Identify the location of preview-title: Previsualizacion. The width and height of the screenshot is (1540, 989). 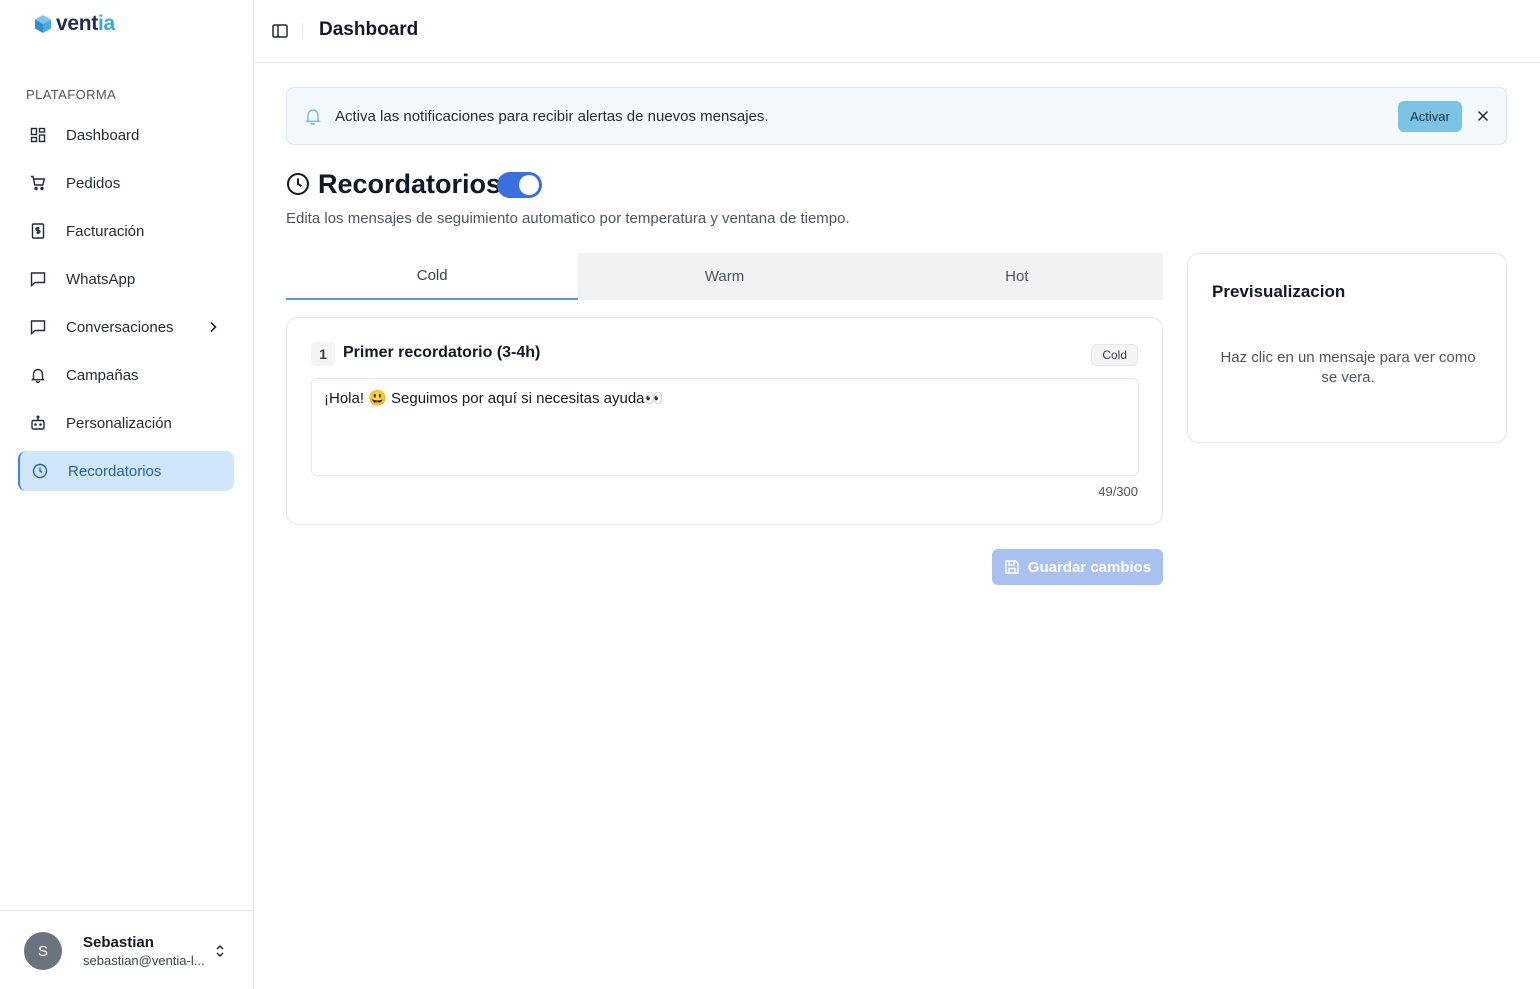
(1279, 291).